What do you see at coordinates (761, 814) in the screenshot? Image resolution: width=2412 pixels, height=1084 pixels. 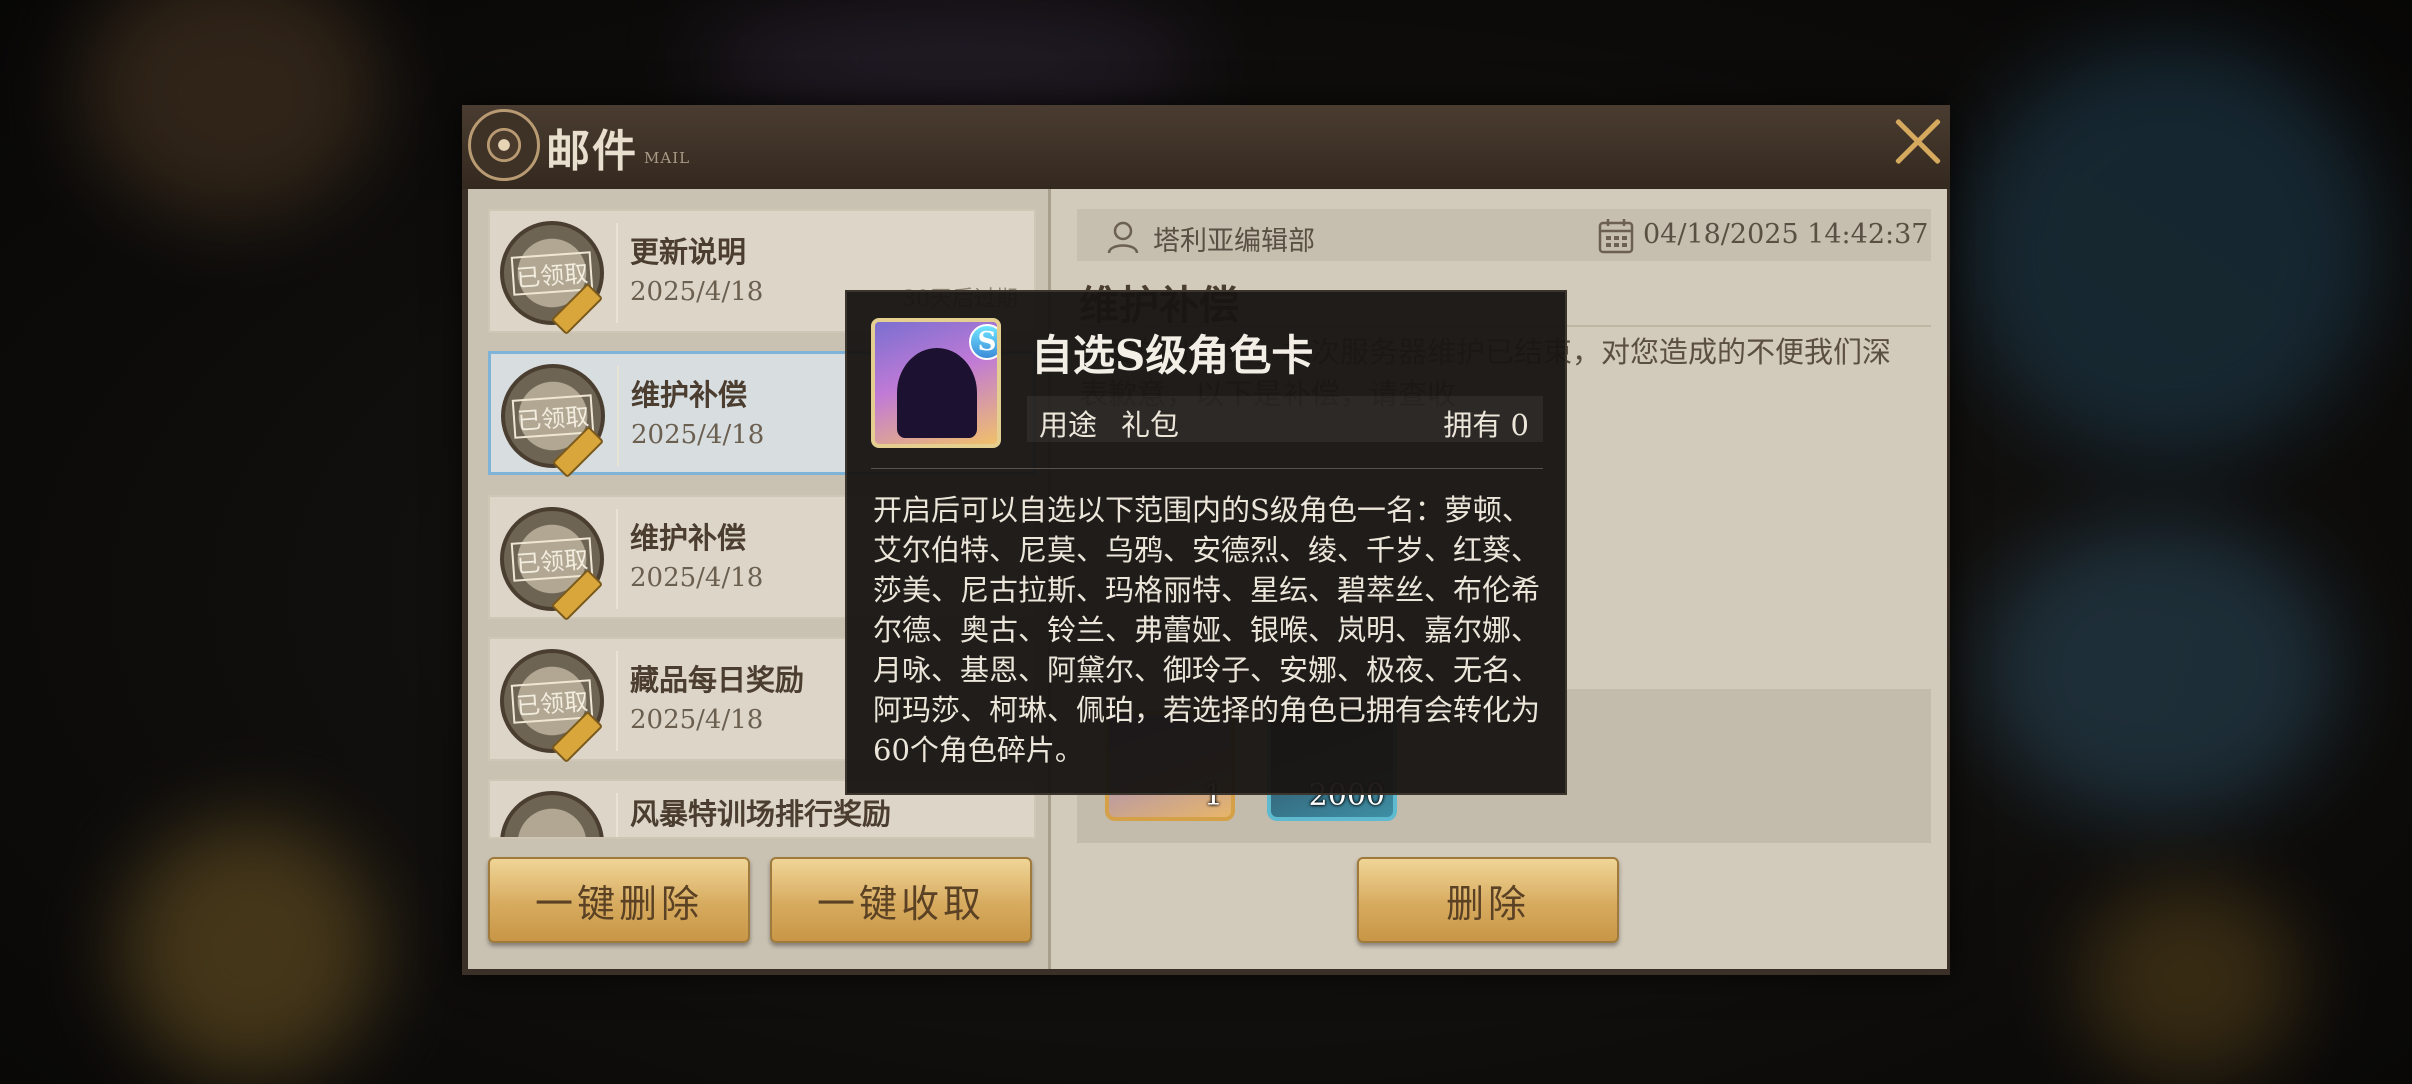 I see `mail-item-title: 风暴特训场排行奖励` at bounding box center [761, 814].